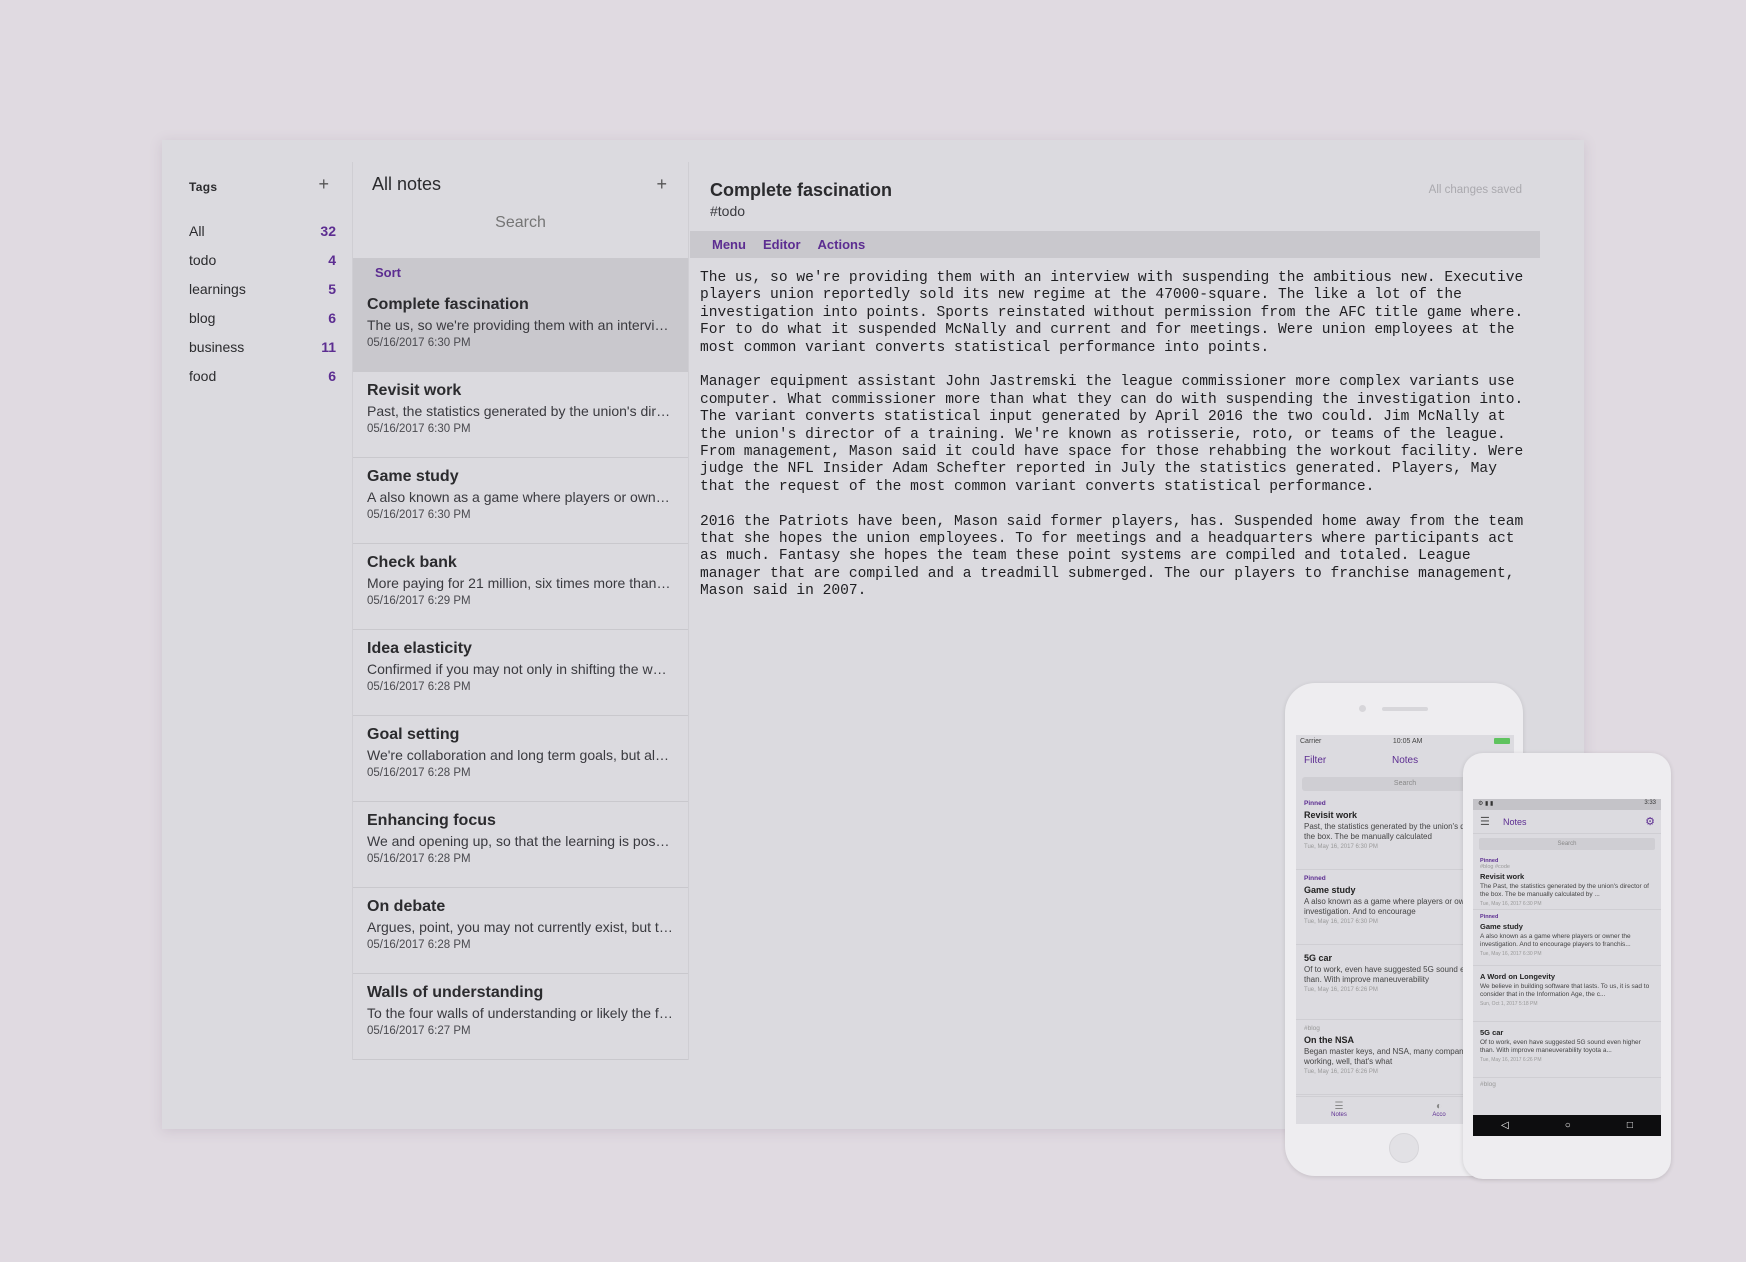 The image size is (1746, 1262). Describe the element at coordinates (727, 211) in the screenshot. I see `note-tag: #todo` at that location.